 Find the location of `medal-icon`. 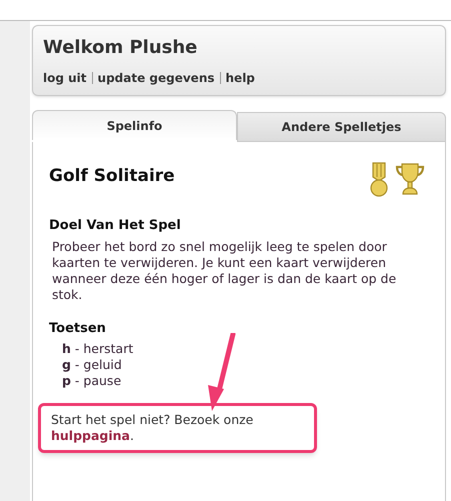

medal-icon is located at coordinates (379, 180).